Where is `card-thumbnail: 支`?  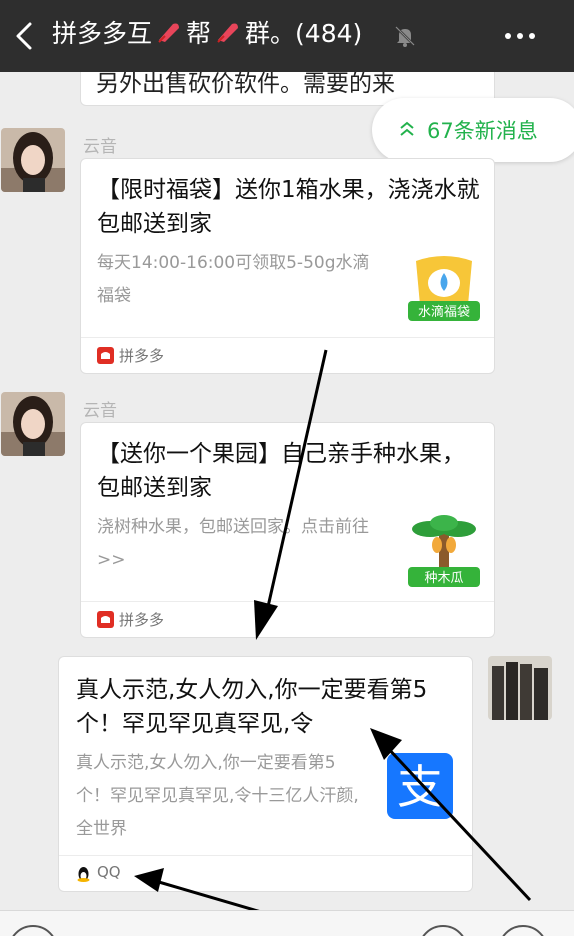 card-thumbnail: 支 is located at coordinates (420, 786).